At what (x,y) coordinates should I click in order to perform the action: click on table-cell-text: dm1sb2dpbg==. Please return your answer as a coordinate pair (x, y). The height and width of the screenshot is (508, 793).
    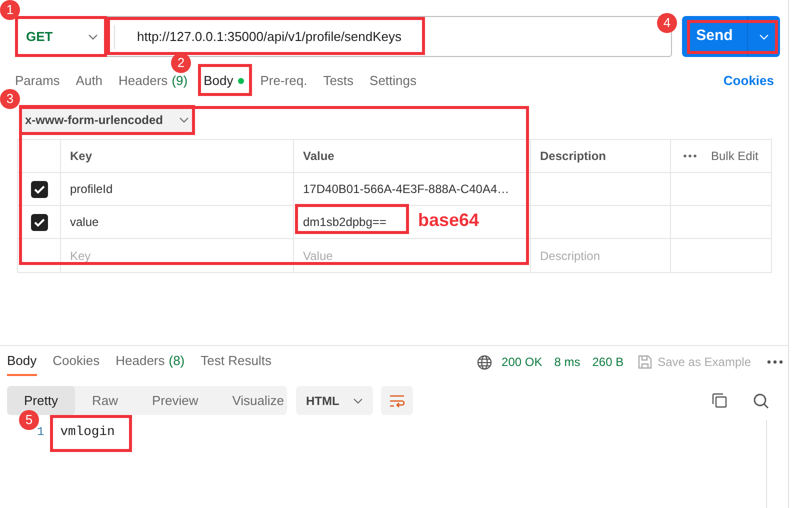
    Looking at the image, I should click on (344, 222).